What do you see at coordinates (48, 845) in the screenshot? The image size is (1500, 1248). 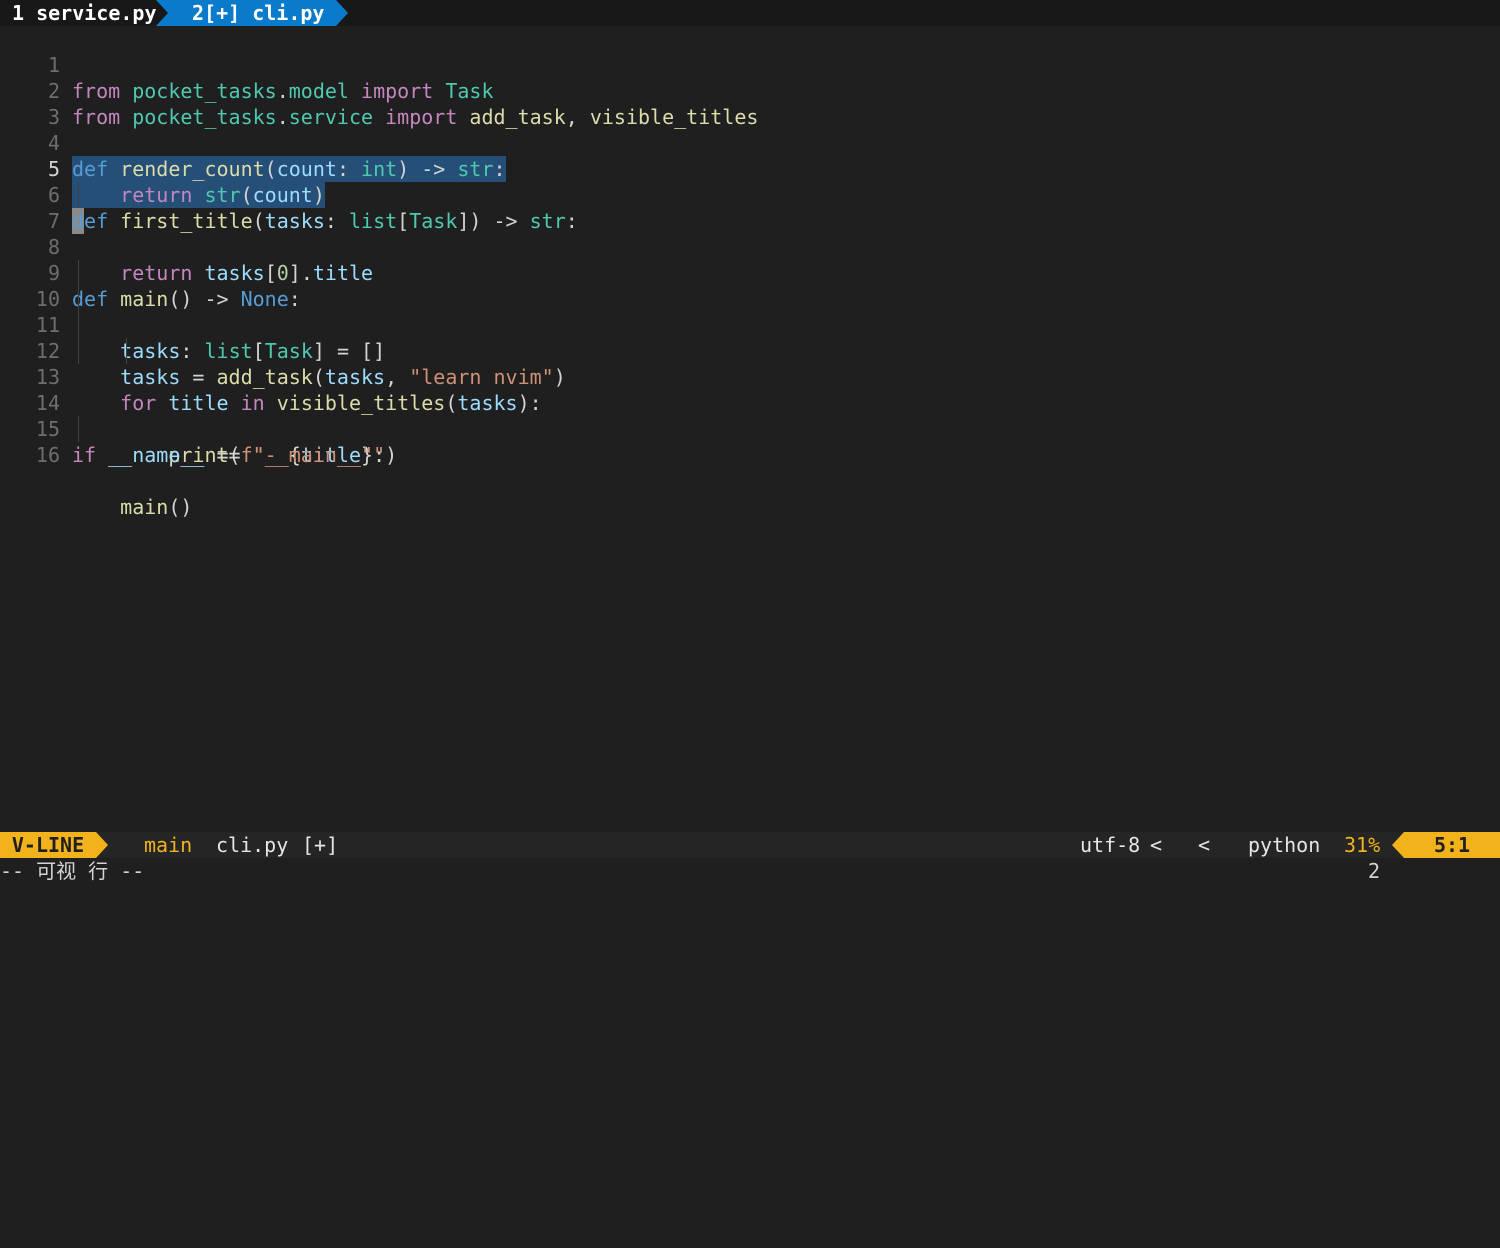 I see `mode-indicator: V-LINE` at bounding box center [48, 845].